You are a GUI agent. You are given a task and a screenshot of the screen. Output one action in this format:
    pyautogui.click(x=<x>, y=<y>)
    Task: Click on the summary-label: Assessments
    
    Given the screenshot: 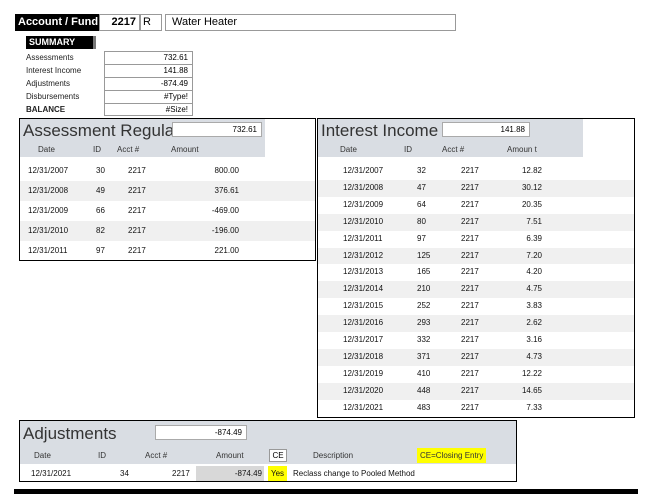 What is the action you would take?
    pyautogui.click(x=50, y=57)
    